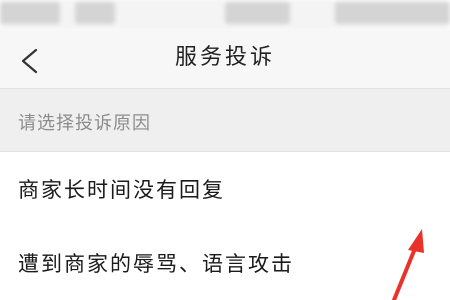 The image size is (450, 300). I want to click on reason-item-label: 遭到商家的辱骂、语言攻击, so click(156, 264).